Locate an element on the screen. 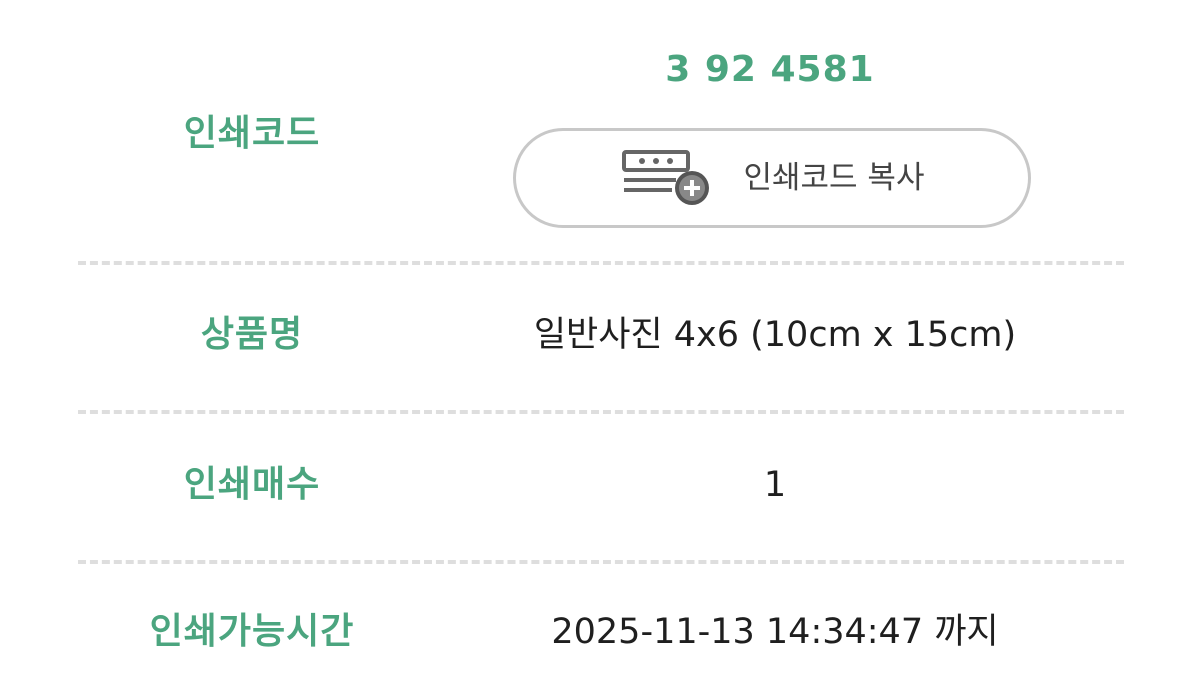 This screenshot has height=700, width=1200. quantity-label: 인쇄매수 is located at coordinates (252, 484).